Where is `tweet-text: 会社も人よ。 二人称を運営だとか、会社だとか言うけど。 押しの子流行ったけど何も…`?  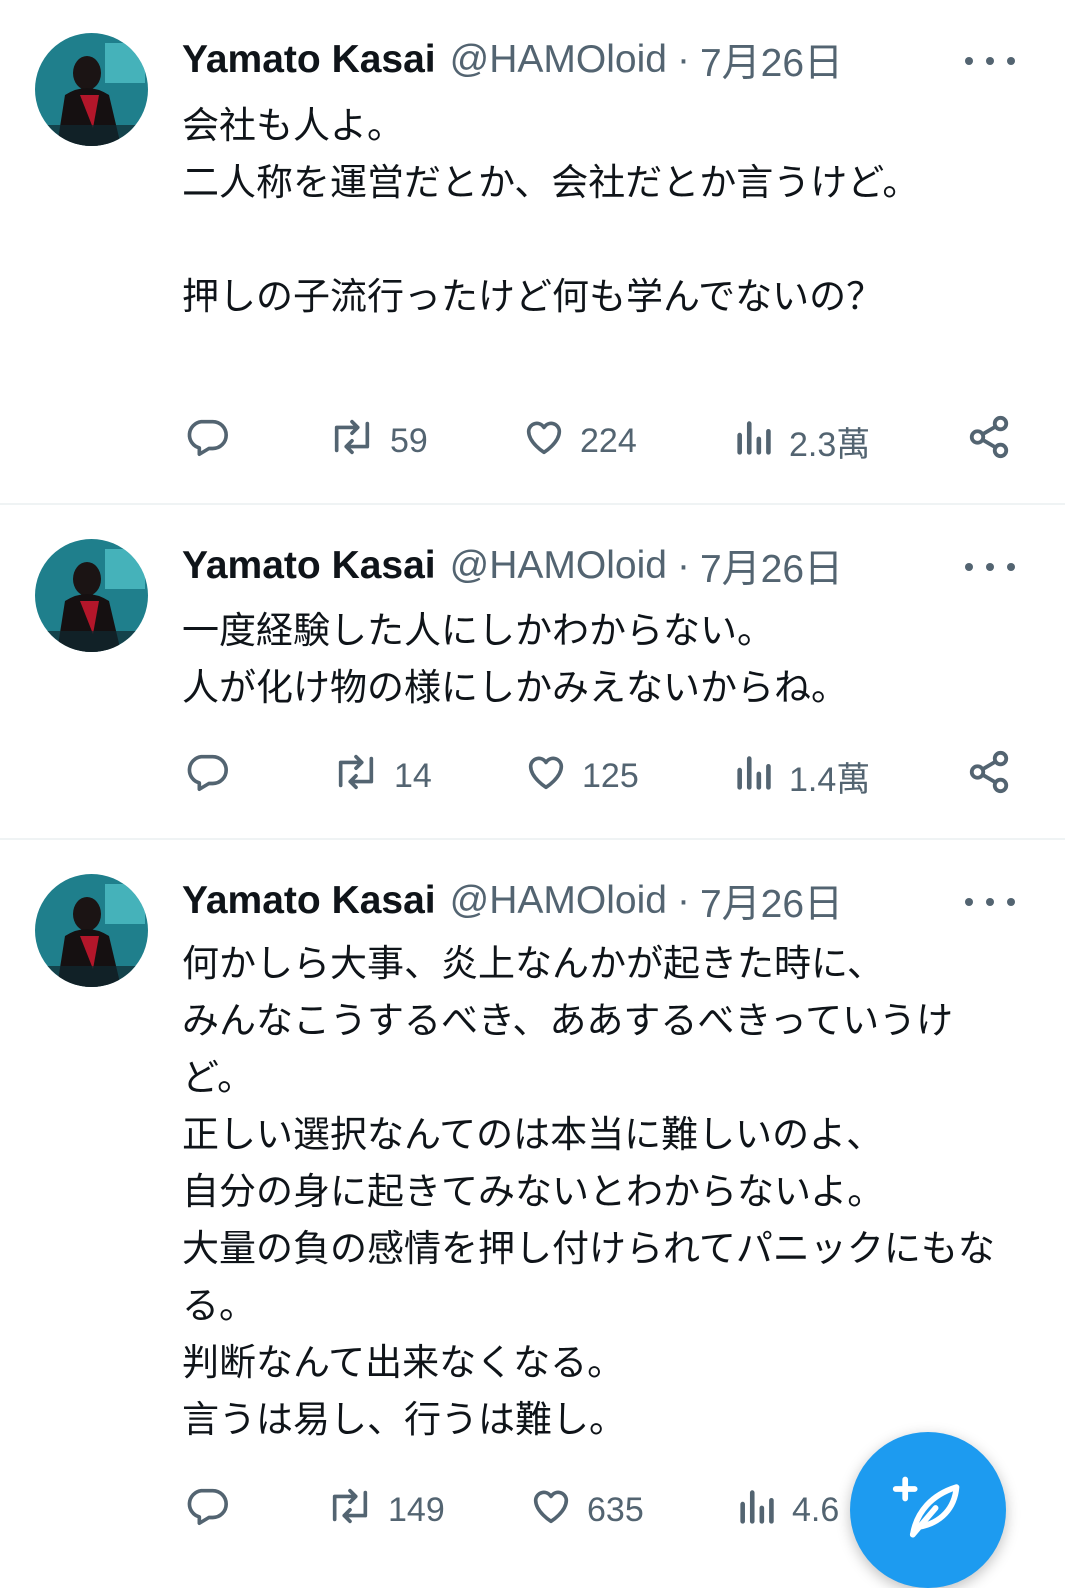 tweet-text: 会社も人よ。 二人称を運営だとか、会社だとか言うけど。 押しの子流行ったけど何も… is located at coordinates (551, 211).